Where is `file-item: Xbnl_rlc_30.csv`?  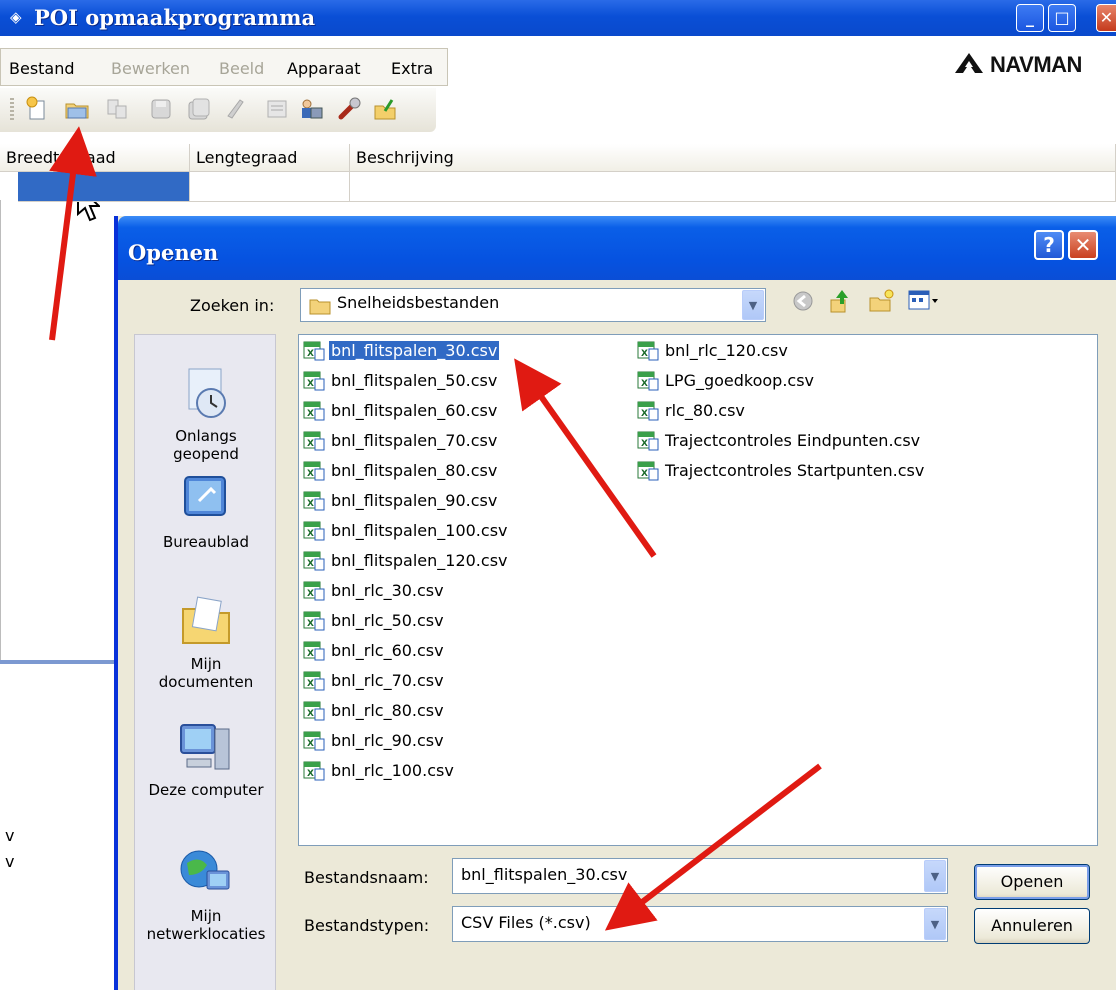 file-item: Xbnl_rlc_30.csv is located at coordinates (374, 591).